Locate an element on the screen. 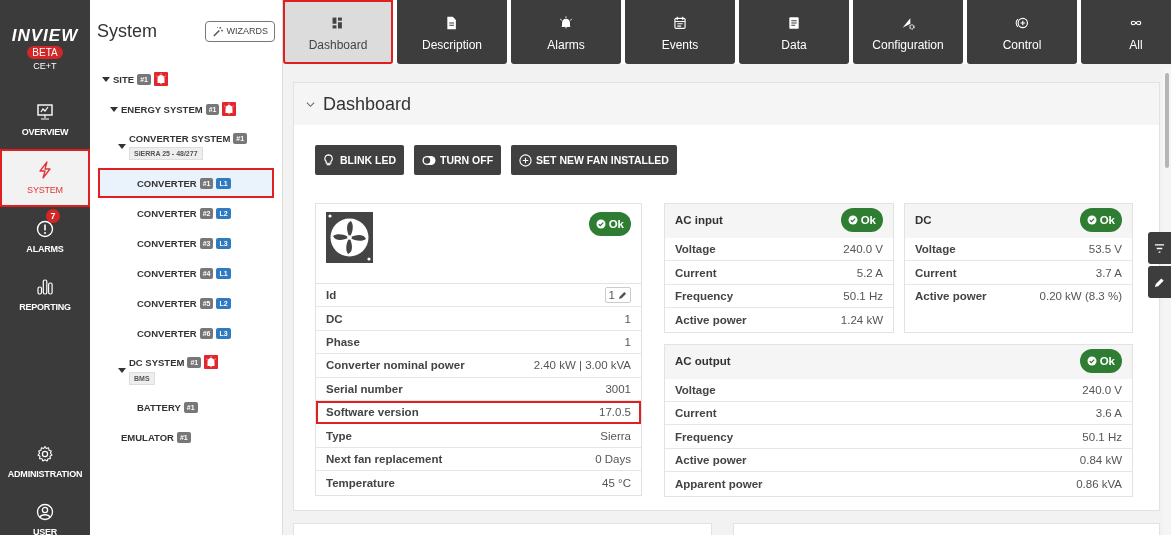  property-label: DC is located at coordinates (334, 318).